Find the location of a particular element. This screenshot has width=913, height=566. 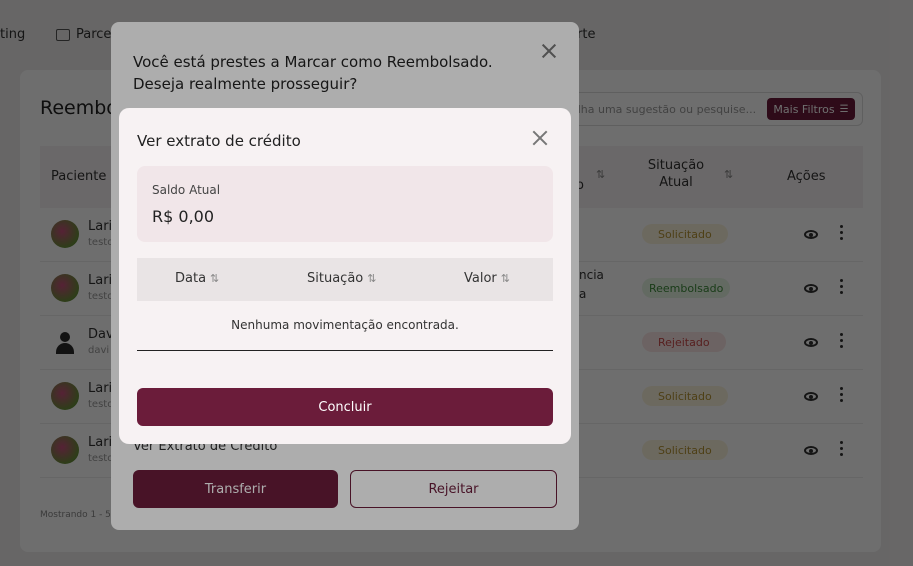

empty-message: Nenhuma movimentação encontrada. is located at coordinates (345, 325).